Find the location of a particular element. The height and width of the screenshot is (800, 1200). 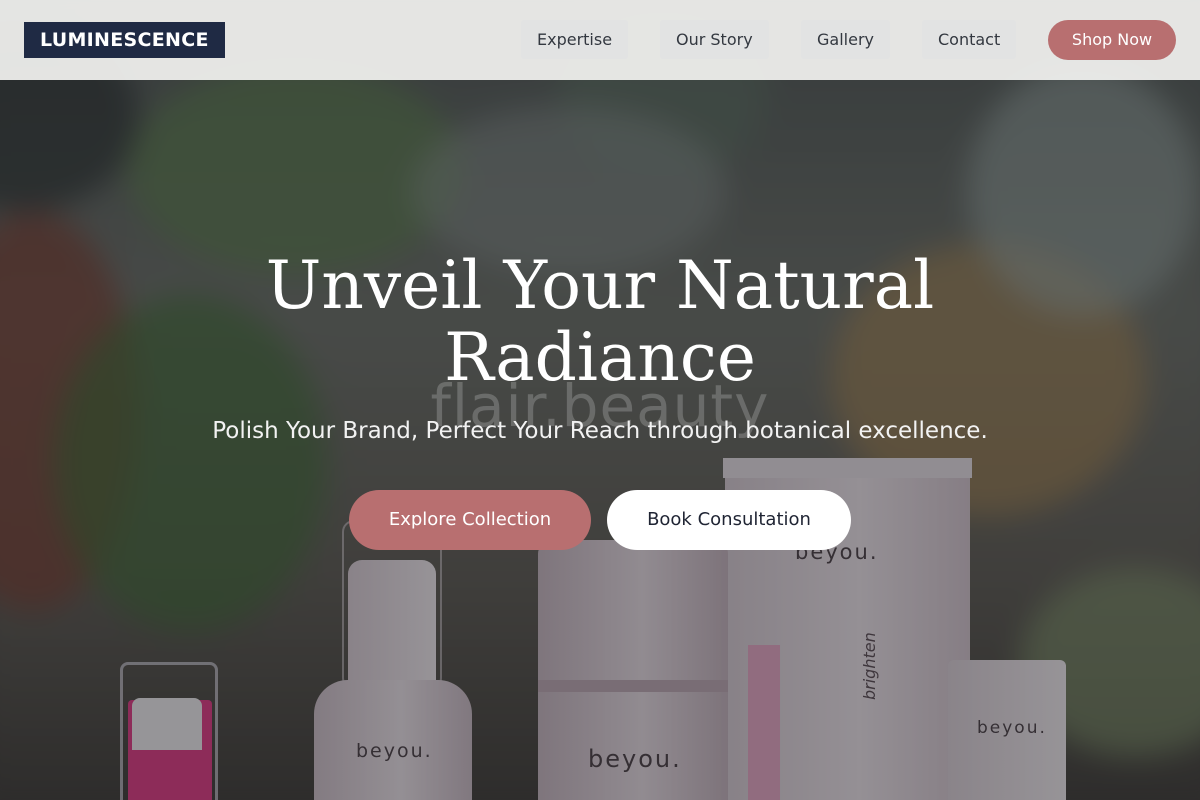

explore-collection-button: Explore Collection is located at coordinates (470, 520).